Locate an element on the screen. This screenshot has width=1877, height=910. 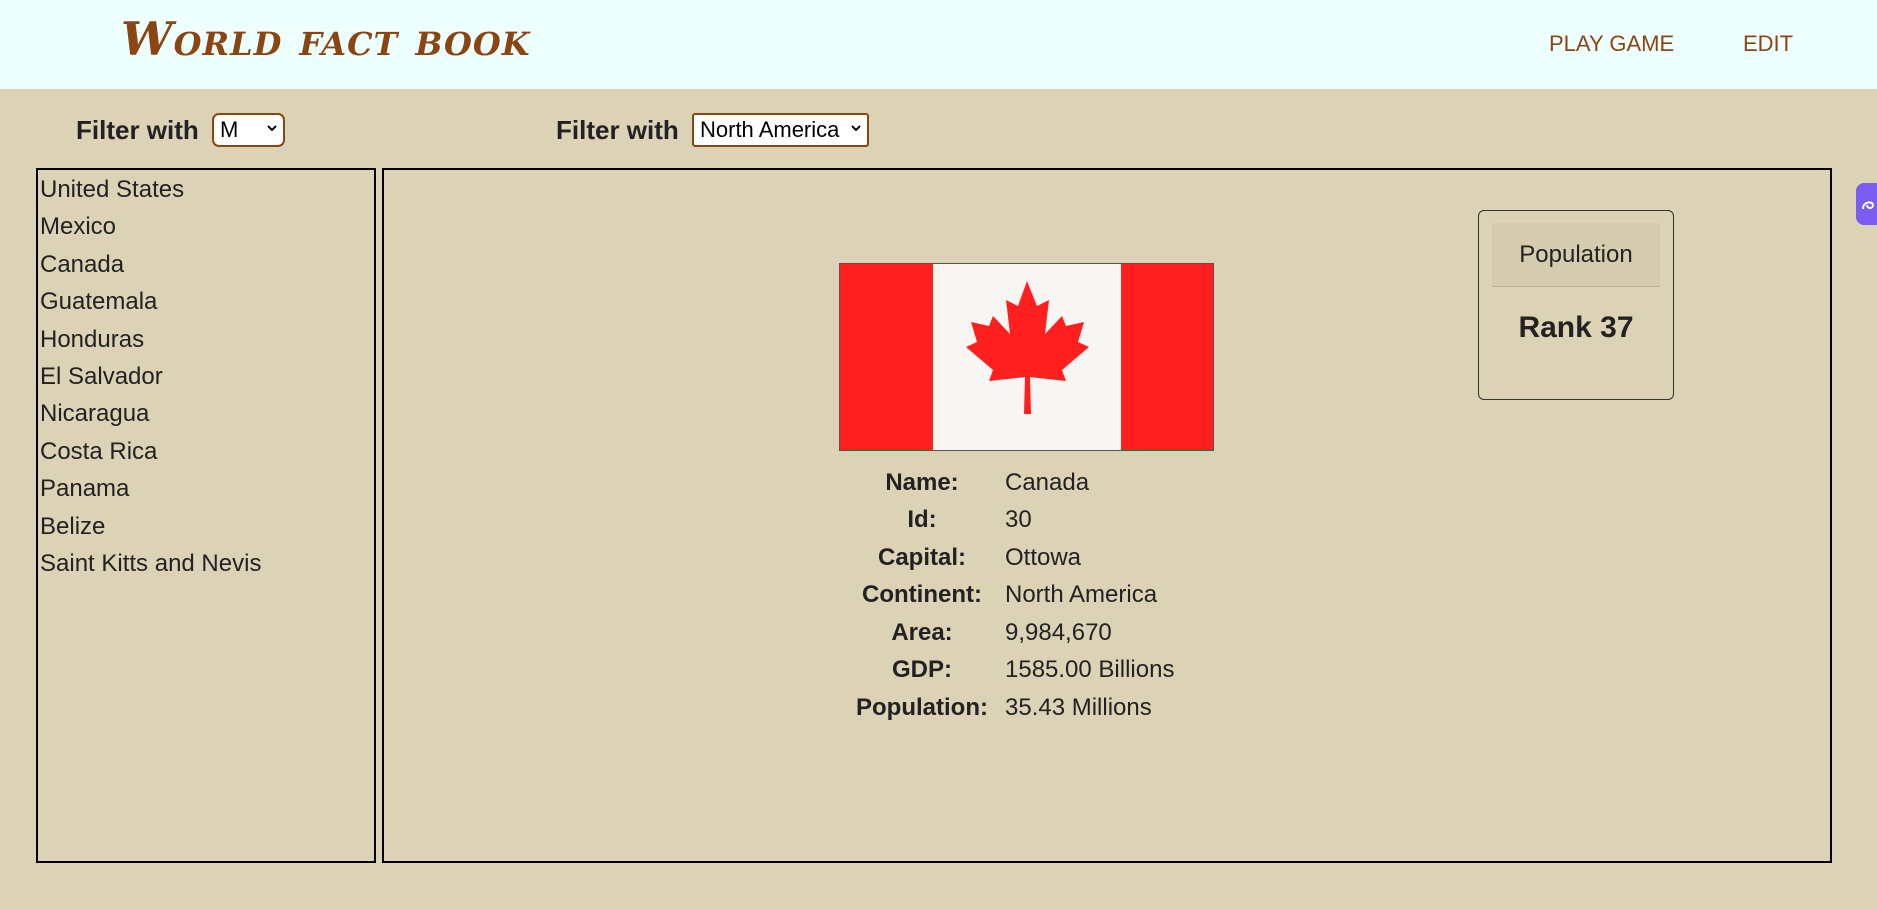
edit-link: EDIT is located at coordinates (1768, 44).